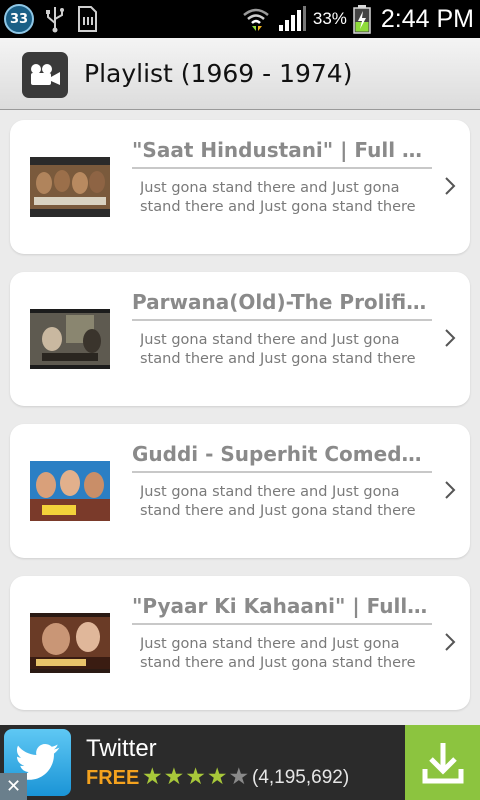 This screenshot has height=800, width=480. Describe the element at coordinates (13, 786) in the screenshot. I see `close-ad-button: ✕` at that location.